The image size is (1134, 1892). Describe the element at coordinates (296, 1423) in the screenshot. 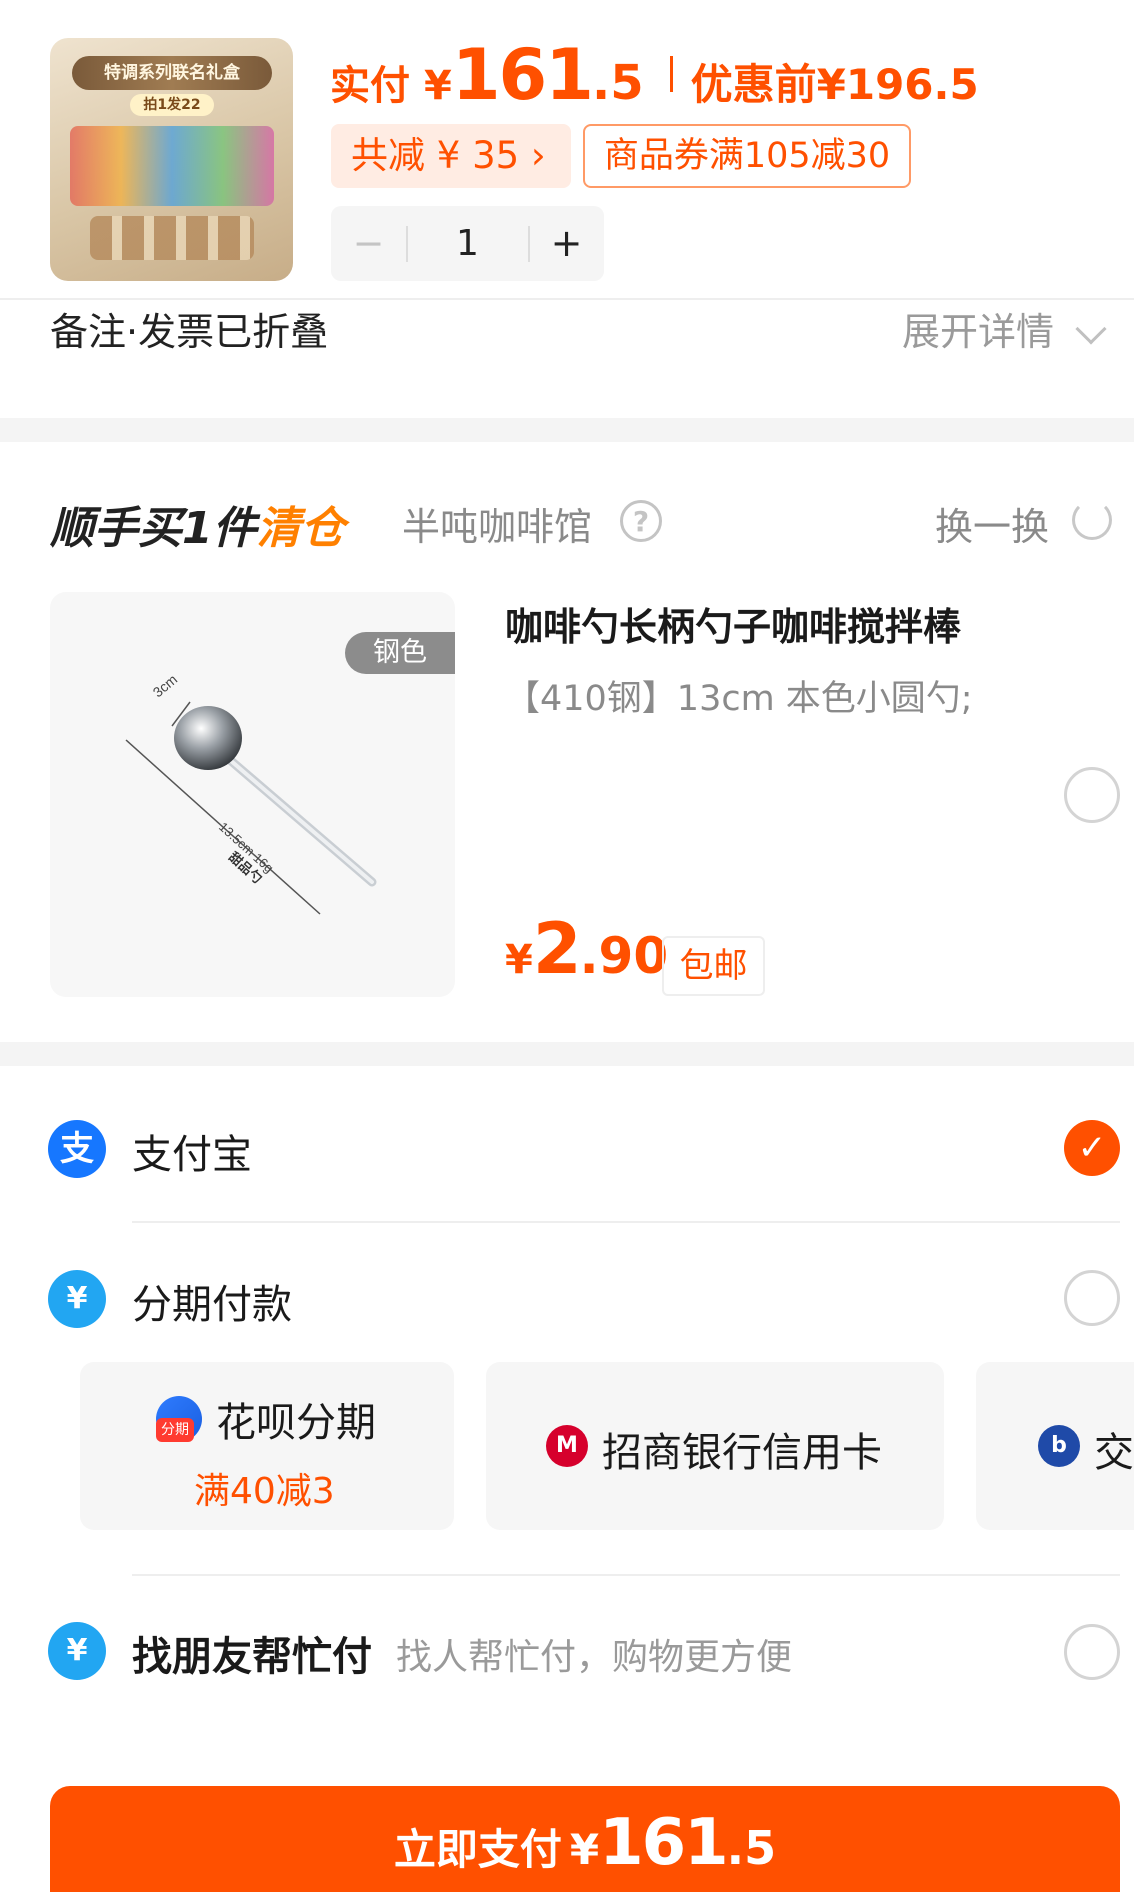

I see `huabei-label: 花呗分期` at that location.